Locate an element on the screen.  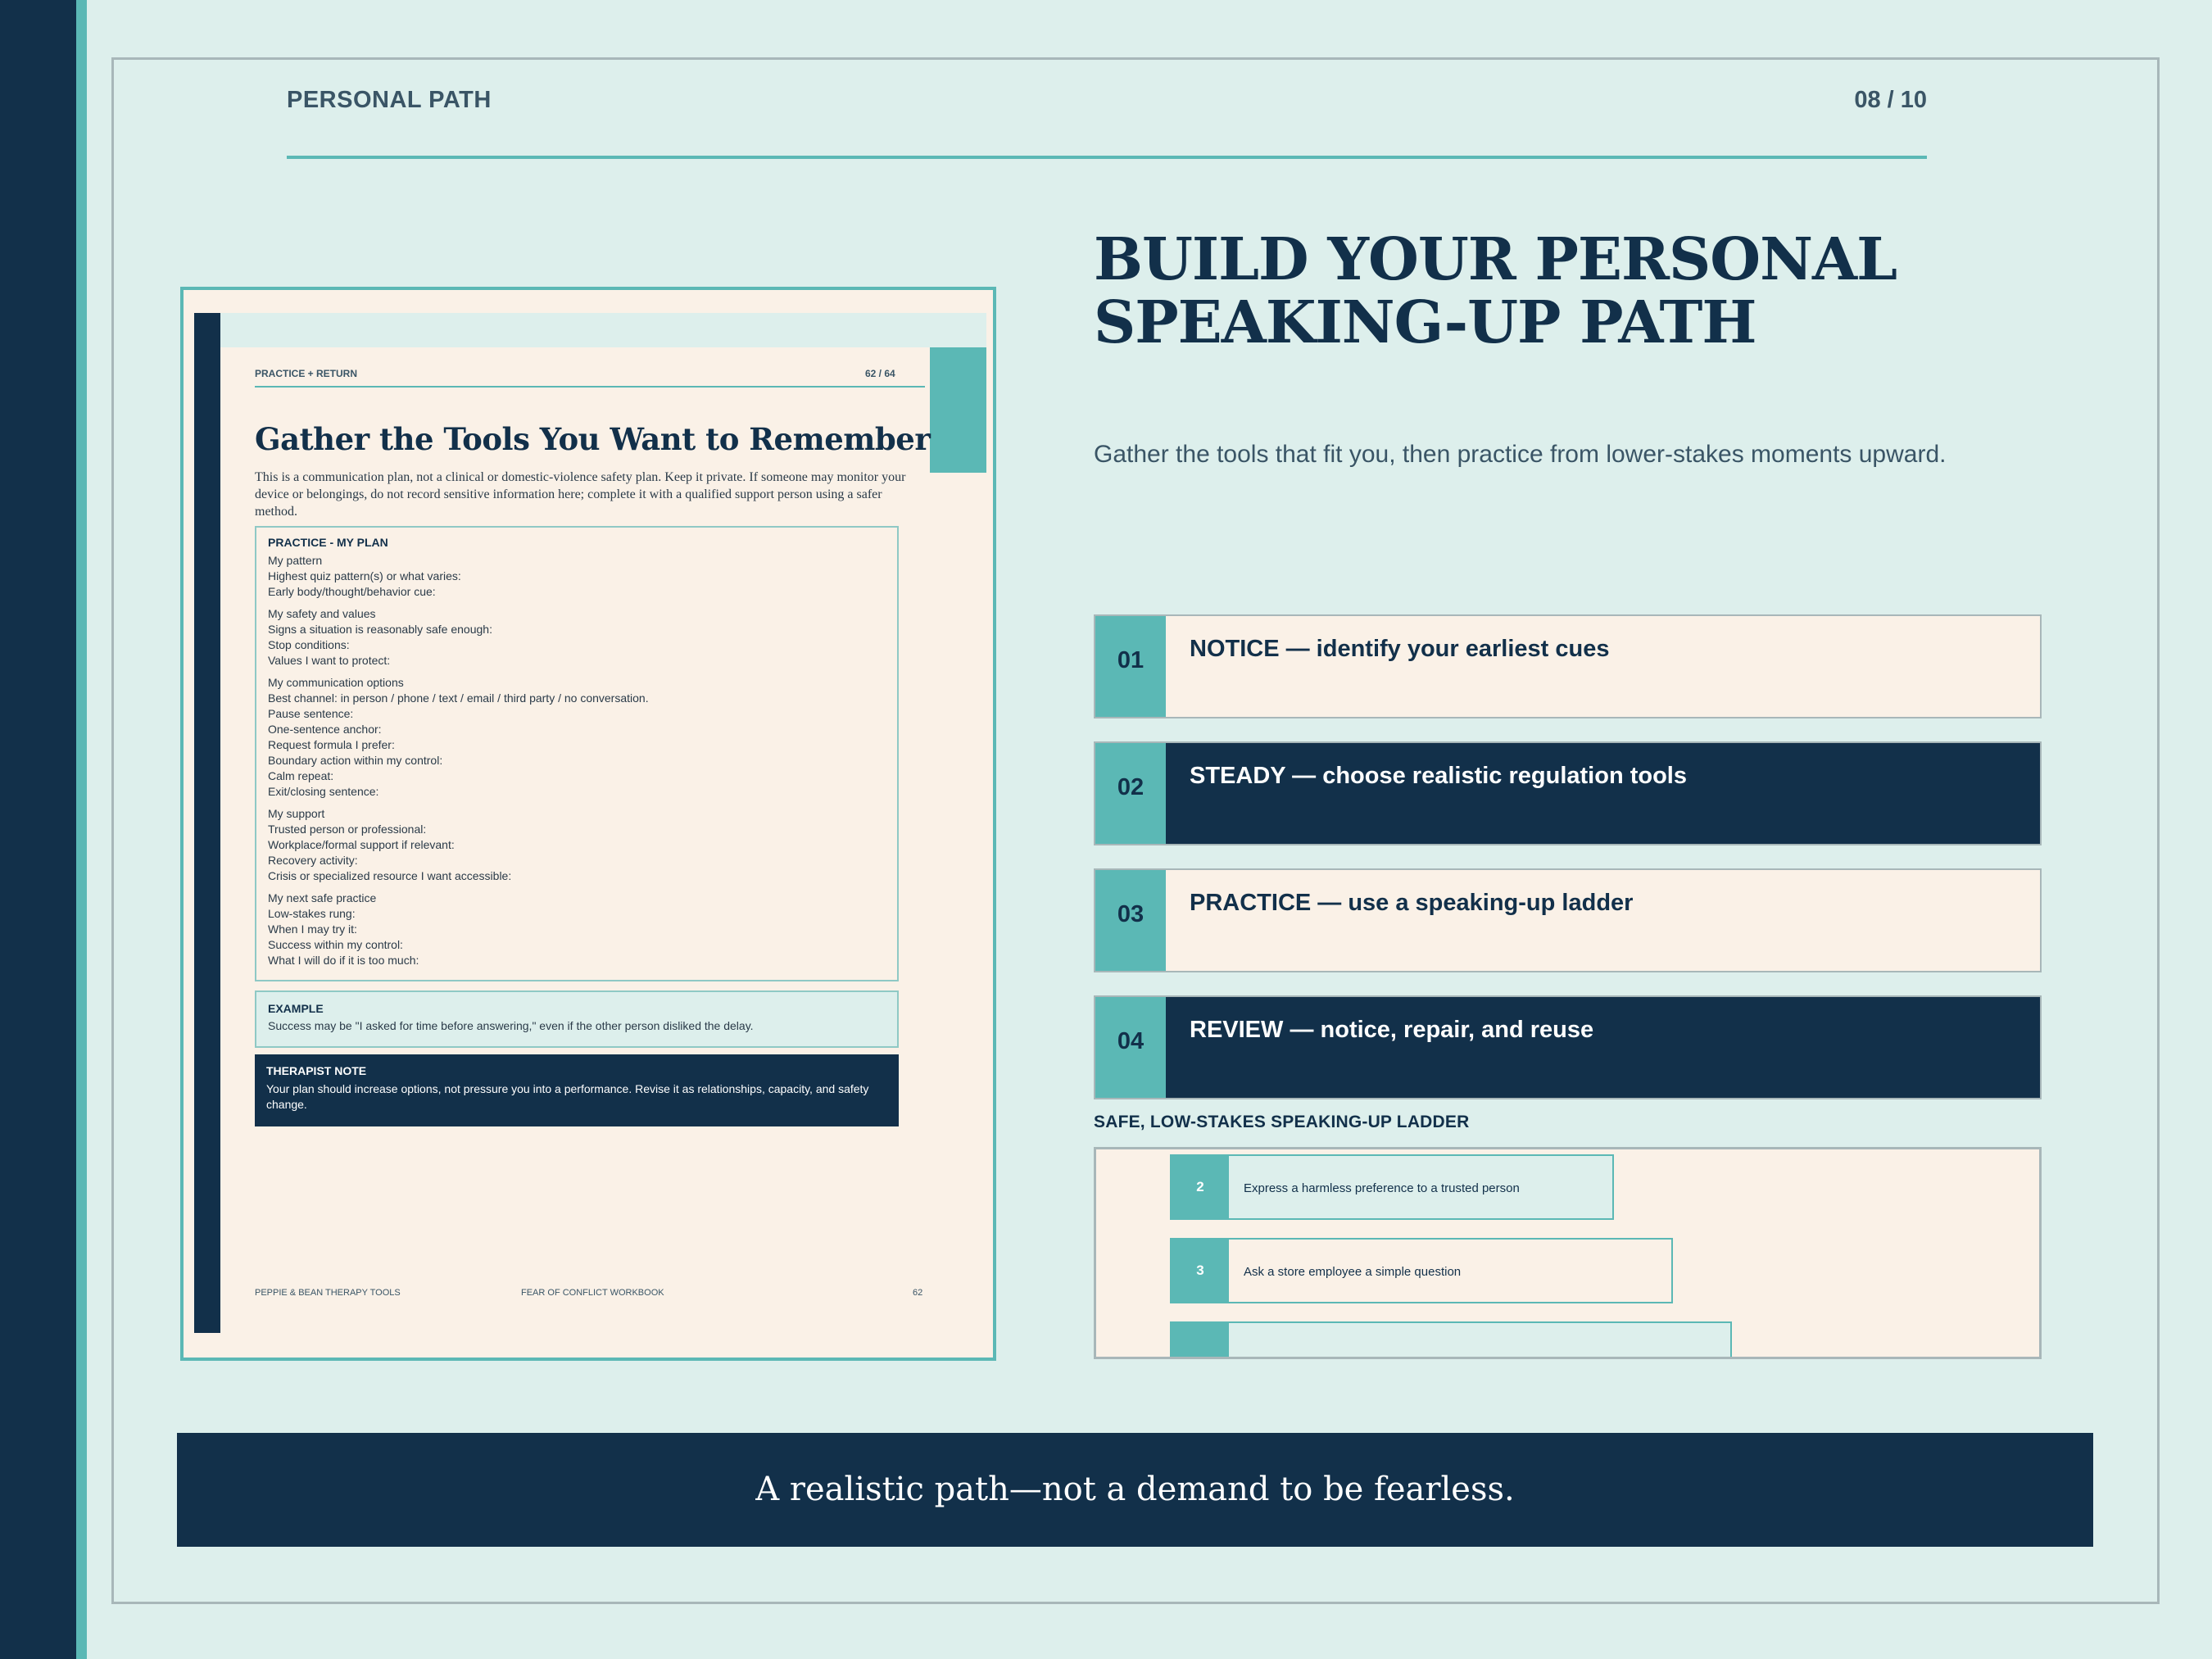
thumbnail-teal-tab is located at coordinates (958, 410).